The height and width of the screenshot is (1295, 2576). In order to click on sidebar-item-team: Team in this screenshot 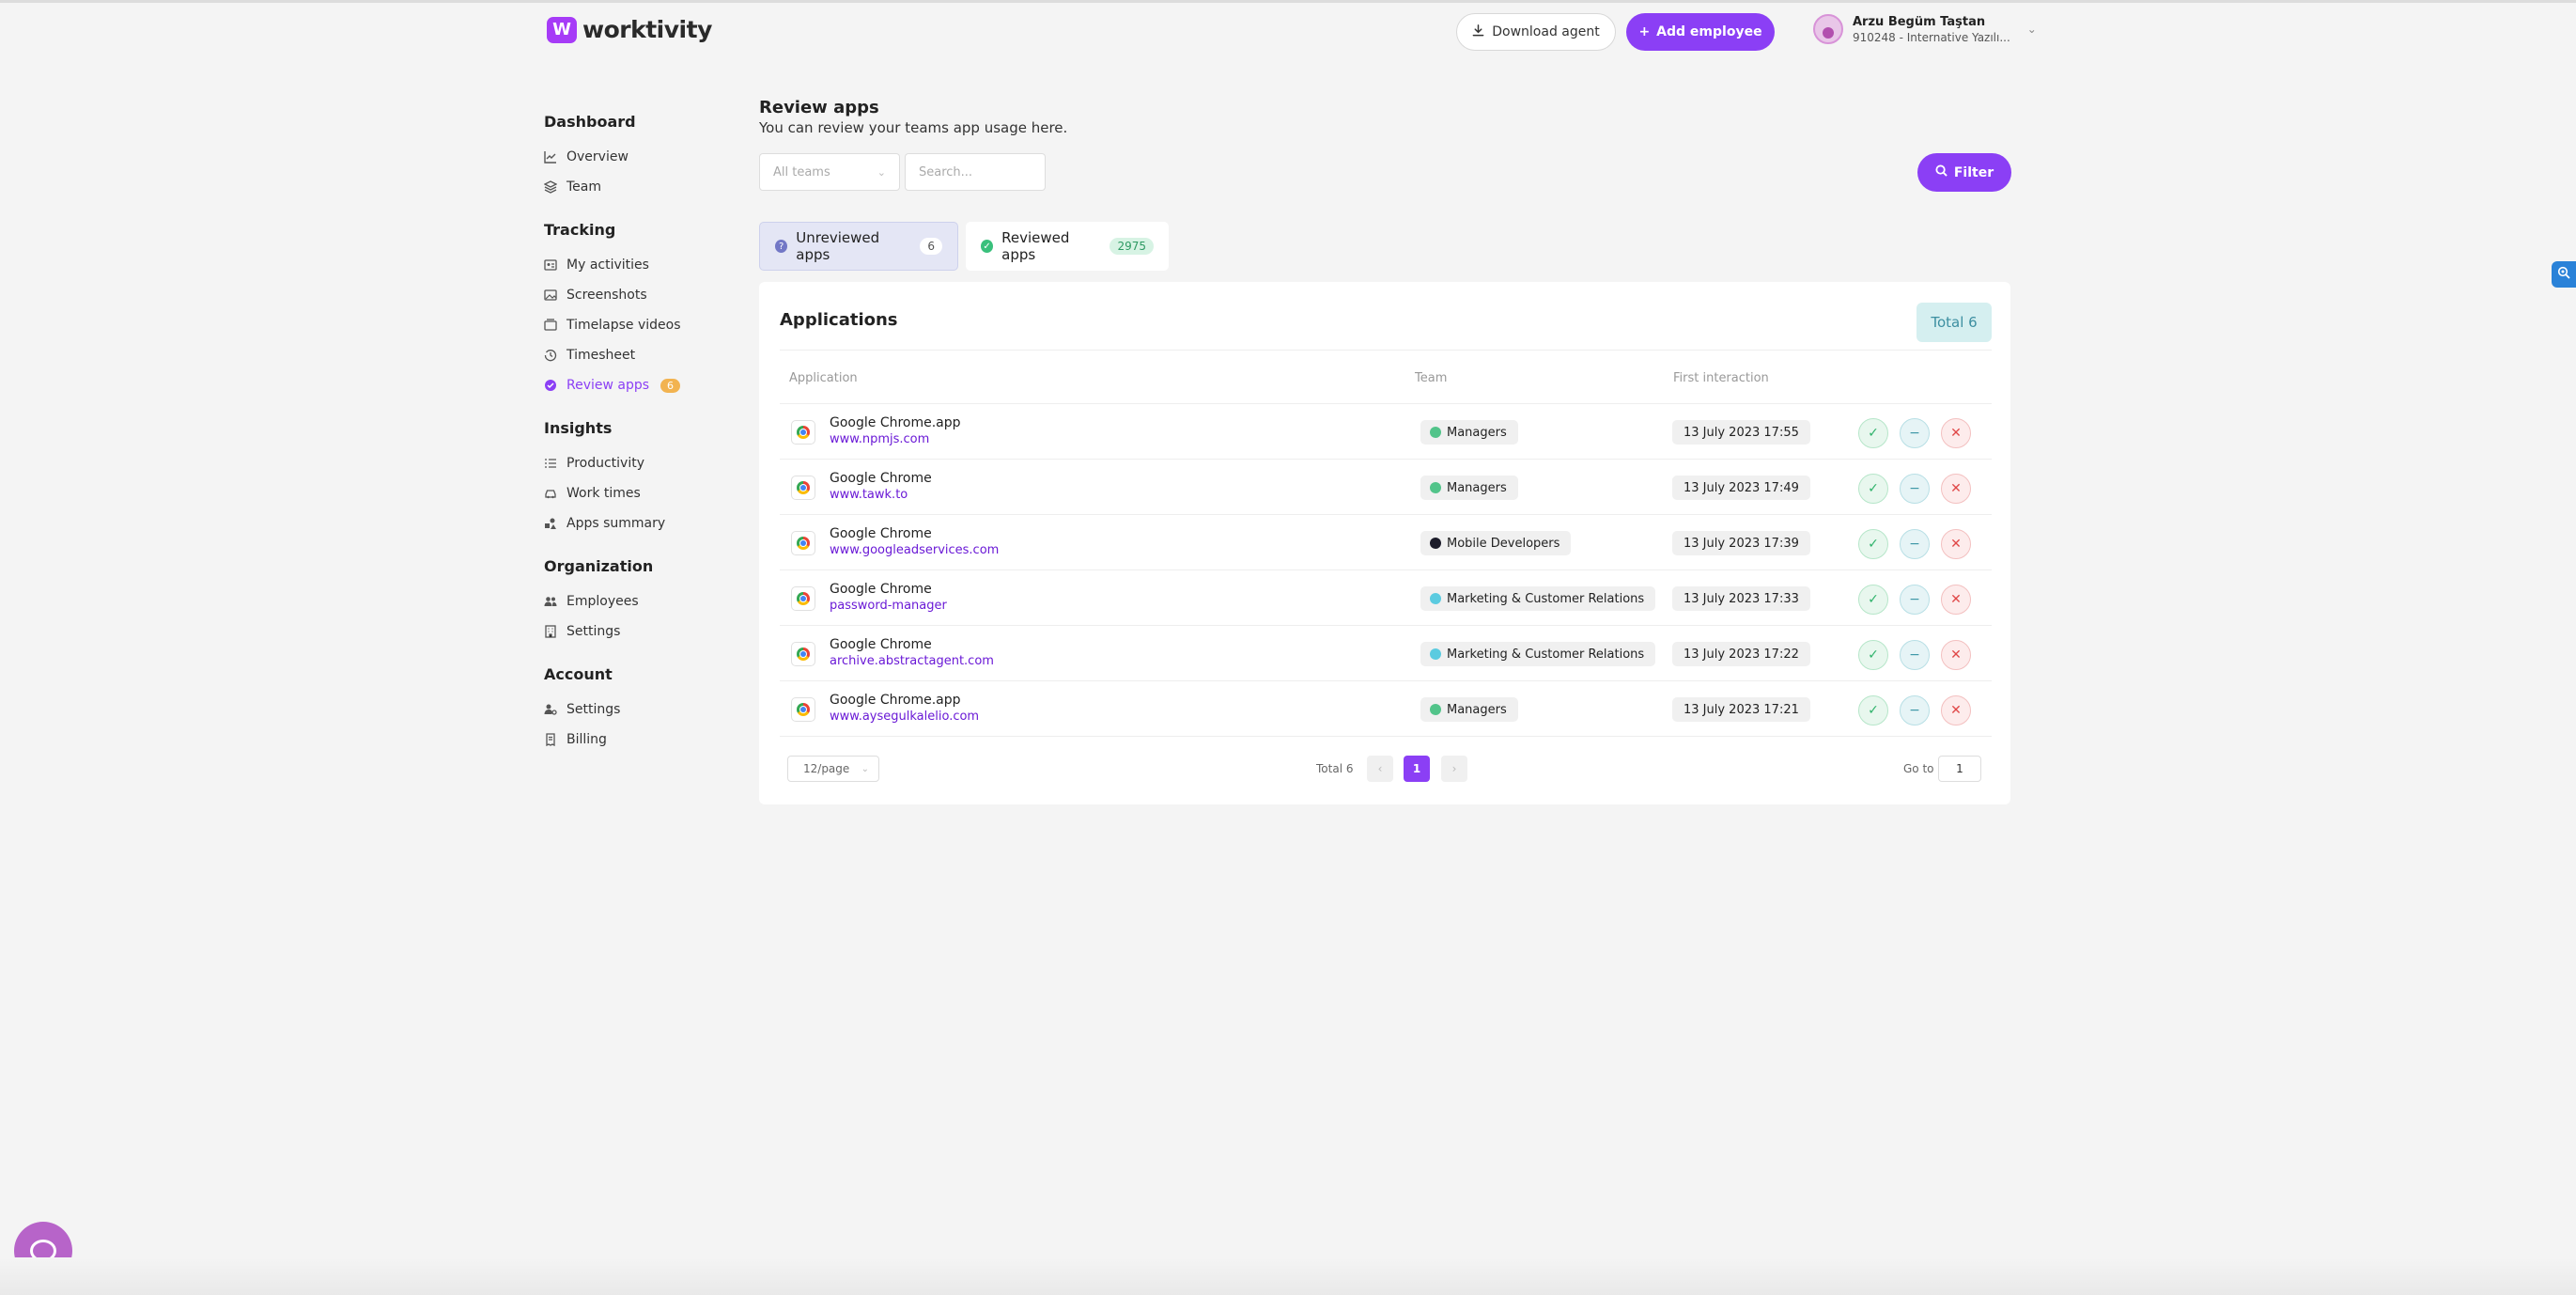, I will do `click(633, 187)`.